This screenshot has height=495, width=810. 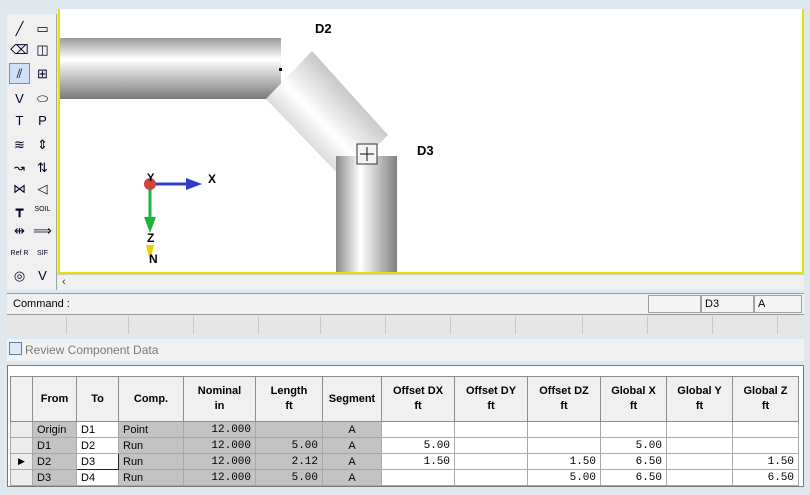 I want to click on sif-tool-icon: SIF, so click(x=42, y=253).